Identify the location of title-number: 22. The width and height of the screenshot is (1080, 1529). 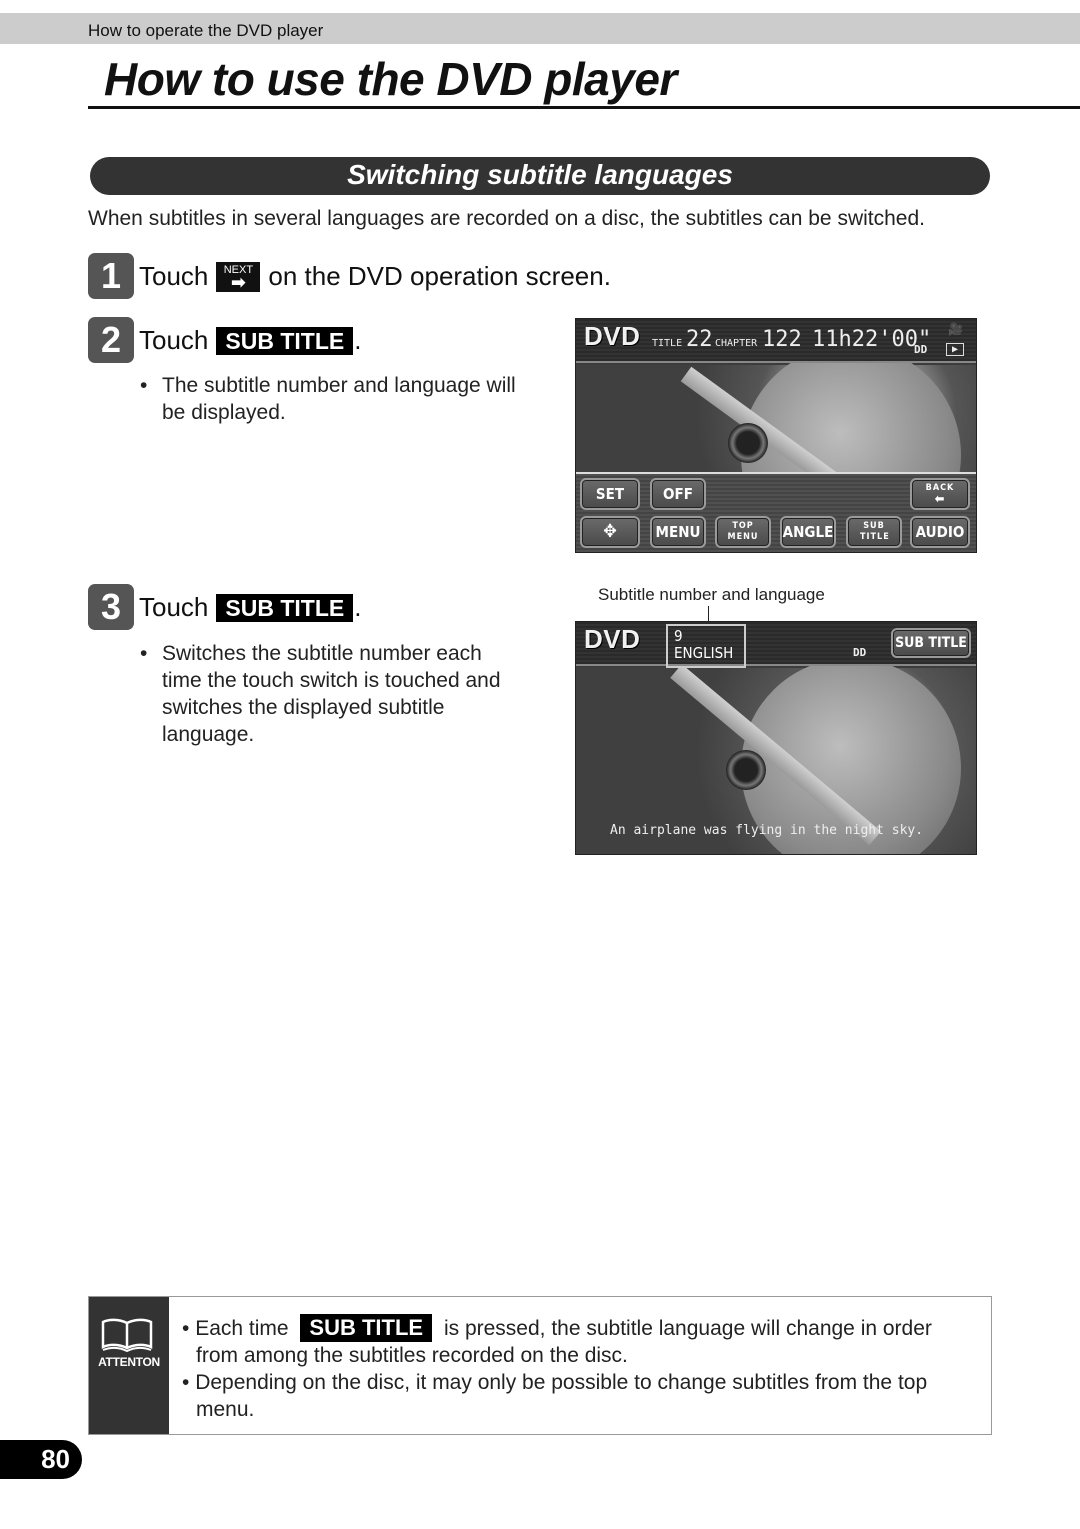
(699, 339).